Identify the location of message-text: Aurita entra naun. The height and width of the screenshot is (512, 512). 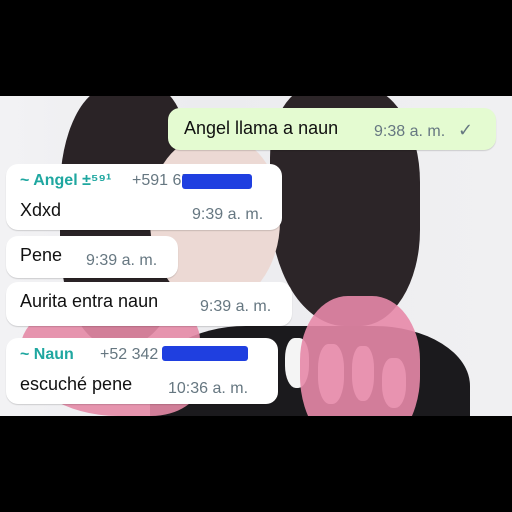
(89, 301).